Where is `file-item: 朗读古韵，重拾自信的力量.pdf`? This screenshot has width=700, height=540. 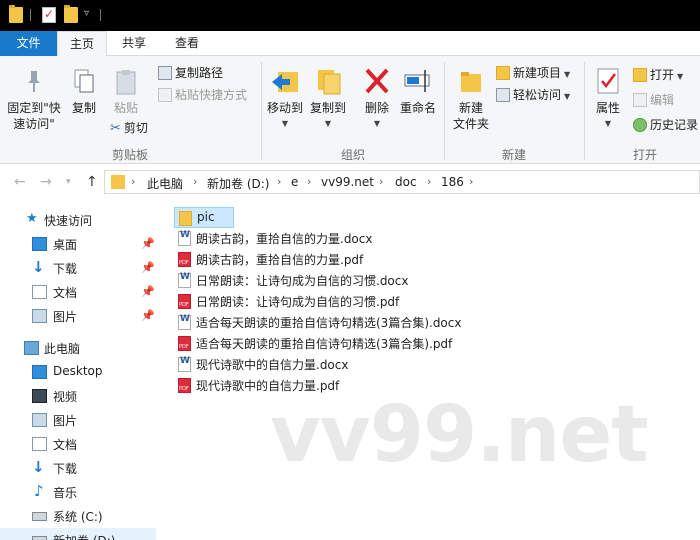 file-item: 朗读古韵，重拾自信的力量.pdf is located at coordinates (334, 259).